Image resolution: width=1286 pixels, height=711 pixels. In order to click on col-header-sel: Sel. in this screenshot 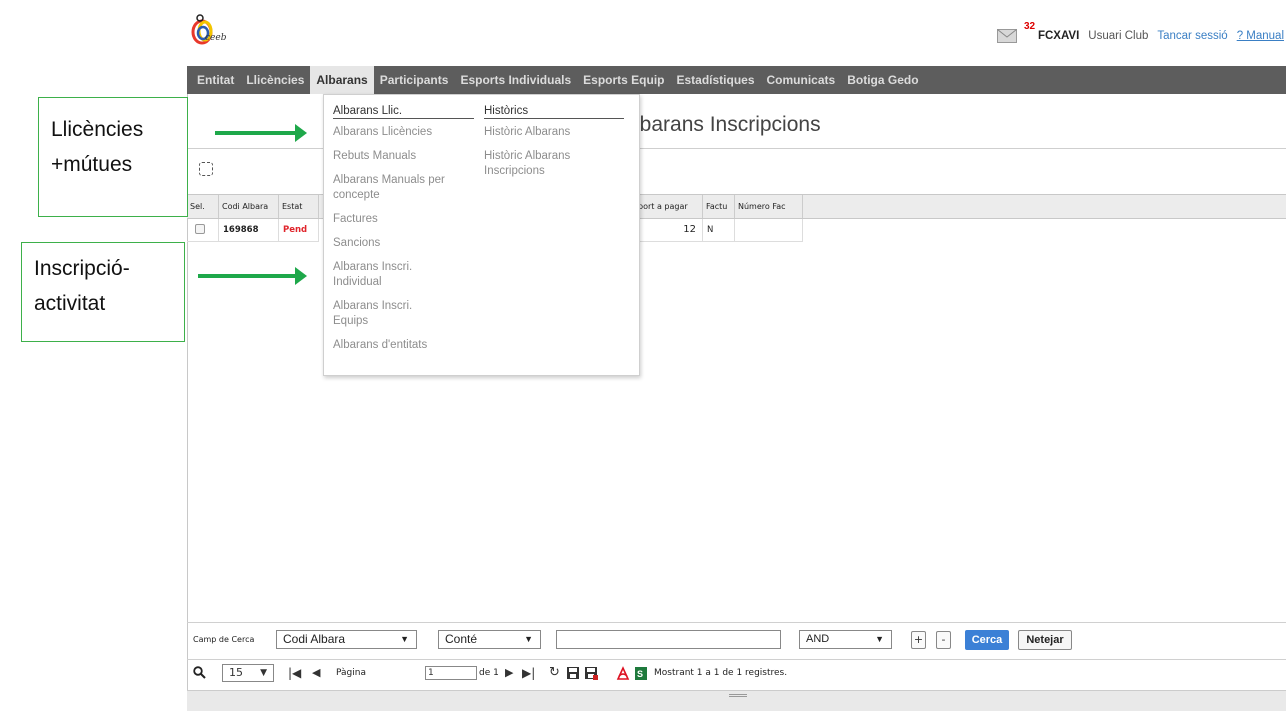, I will do `click(203, 206)`.